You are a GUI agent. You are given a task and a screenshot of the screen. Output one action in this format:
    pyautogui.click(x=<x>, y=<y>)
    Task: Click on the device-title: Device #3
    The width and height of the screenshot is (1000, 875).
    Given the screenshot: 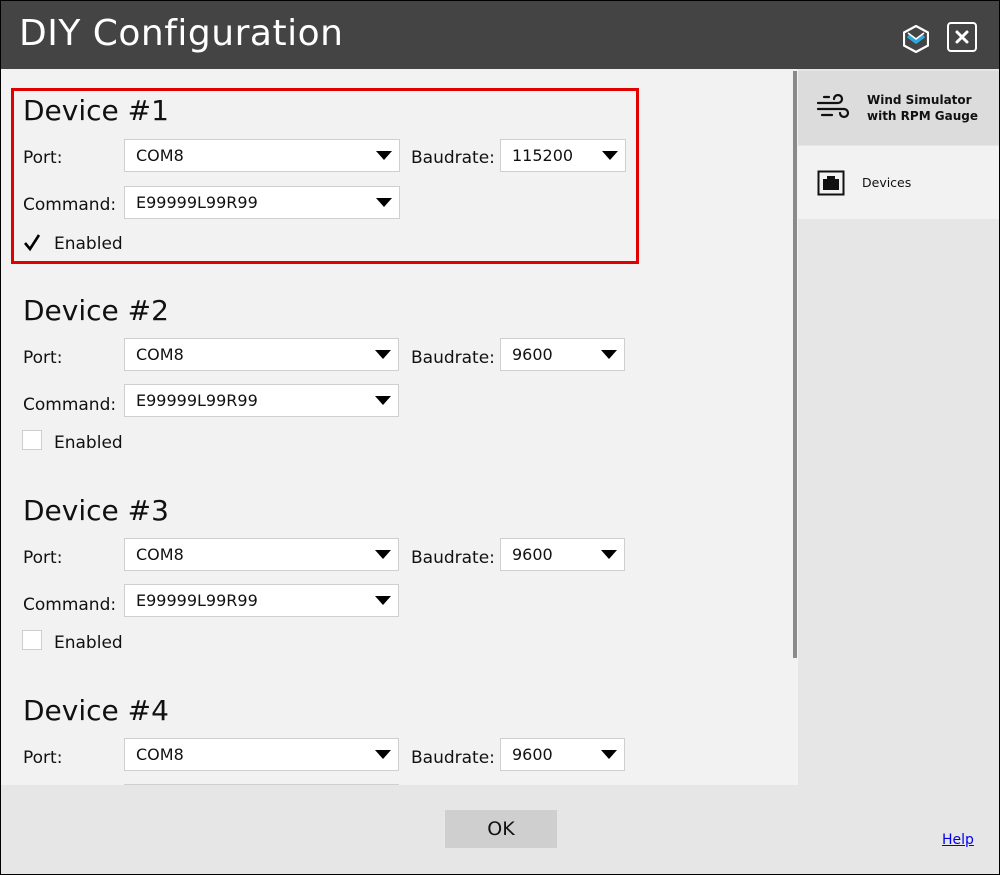 What is the action you would take?
    pyautogui.click(x=96, y=510)
    